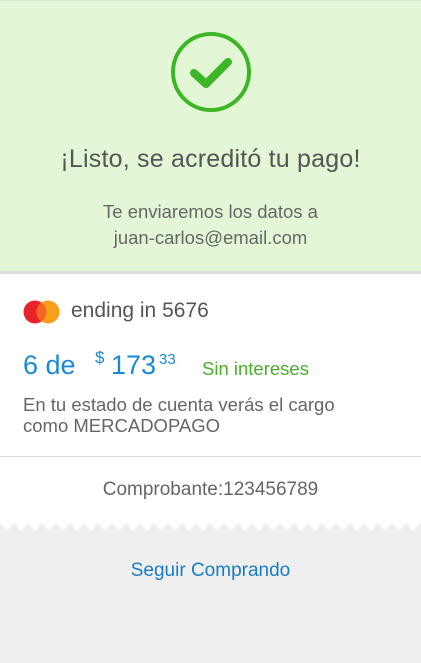 This screenshot has width=421, height=663. I want to click on interest-label: Sin intereses, so click(255, 368).